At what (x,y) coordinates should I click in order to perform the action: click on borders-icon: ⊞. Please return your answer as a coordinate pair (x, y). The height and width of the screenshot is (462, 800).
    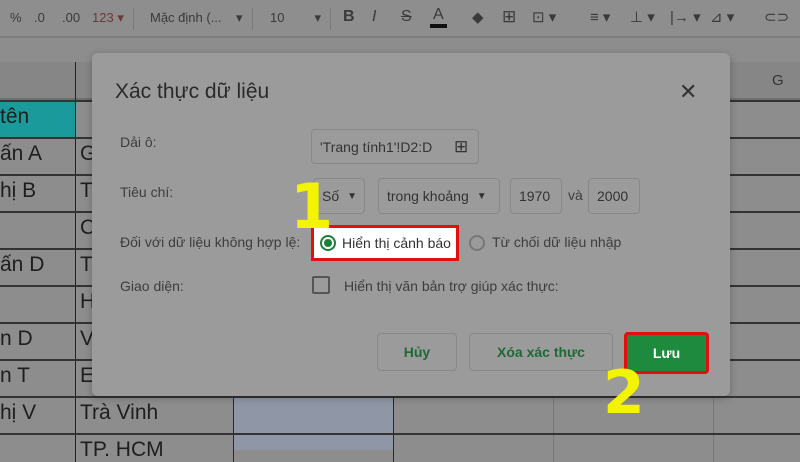
    Looking at the image, I should click on (509, 17).